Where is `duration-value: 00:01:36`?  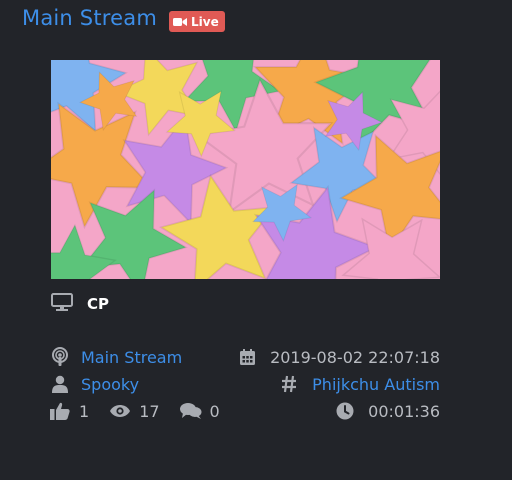 duration-value: 00:01:36 is located at coordinates (404, 411).